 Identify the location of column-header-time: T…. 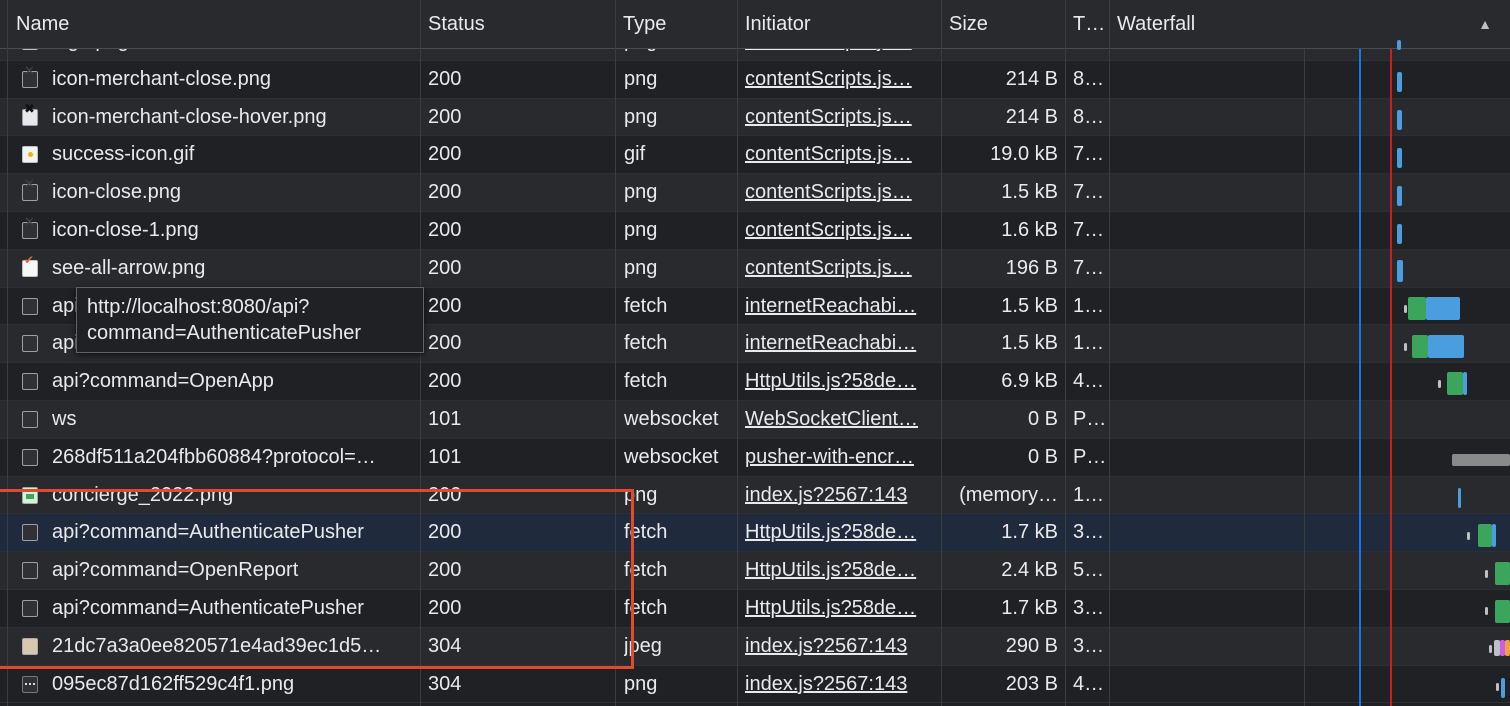
(1087, 24).